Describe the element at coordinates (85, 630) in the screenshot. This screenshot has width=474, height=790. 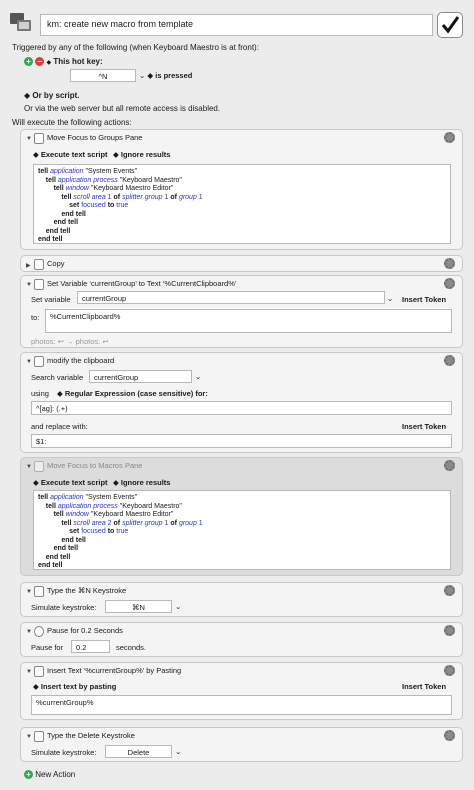
I see `action-title: Pause for 0.2 Seconds` at that location.